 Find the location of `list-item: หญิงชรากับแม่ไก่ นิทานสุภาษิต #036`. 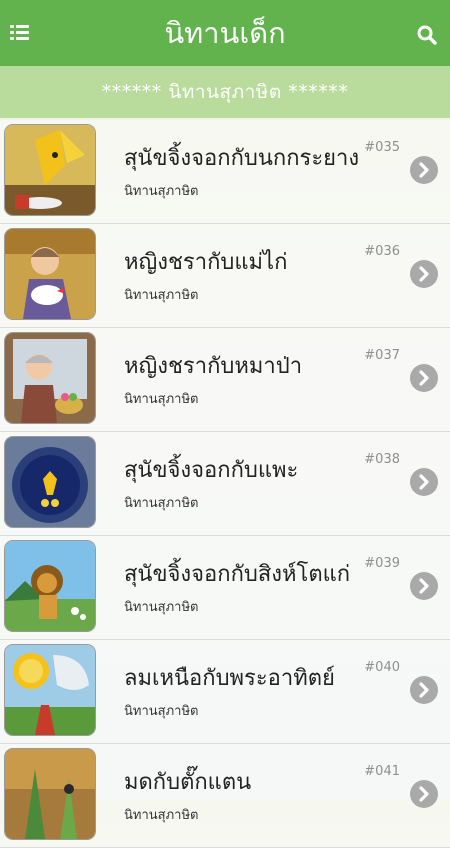

list-item: หญิงชรากับแม่ไก่ นิทานสุภาษิต #036 is located at coordinates (225, 276).